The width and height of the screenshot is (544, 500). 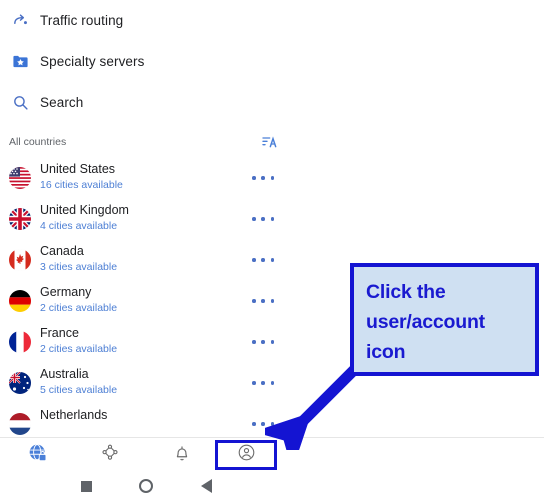 I want to click on menu-item-specialty-servers: Specialty servers, so click(x=146, y=61).